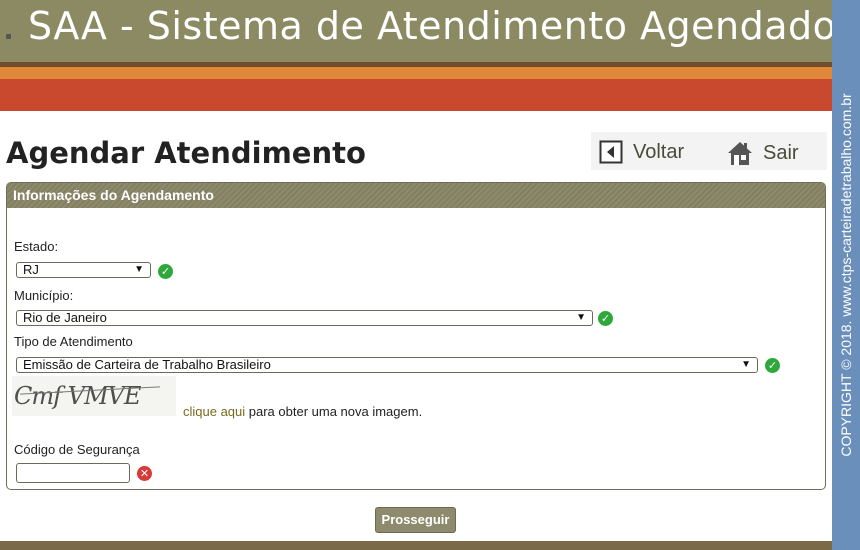 The image size is (860, 550). Describe the element at coordinates (214, 411) in the screenshot. I see `captcha-refresh-link: clique aqui` at that location.